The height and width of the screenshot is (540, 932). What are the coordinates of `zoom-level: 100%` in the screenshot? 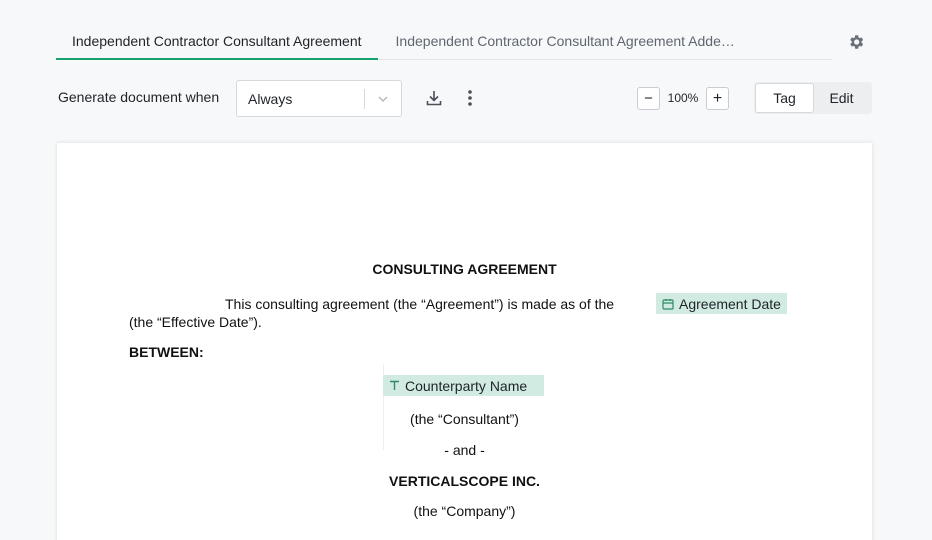 It's located at (683, 98).